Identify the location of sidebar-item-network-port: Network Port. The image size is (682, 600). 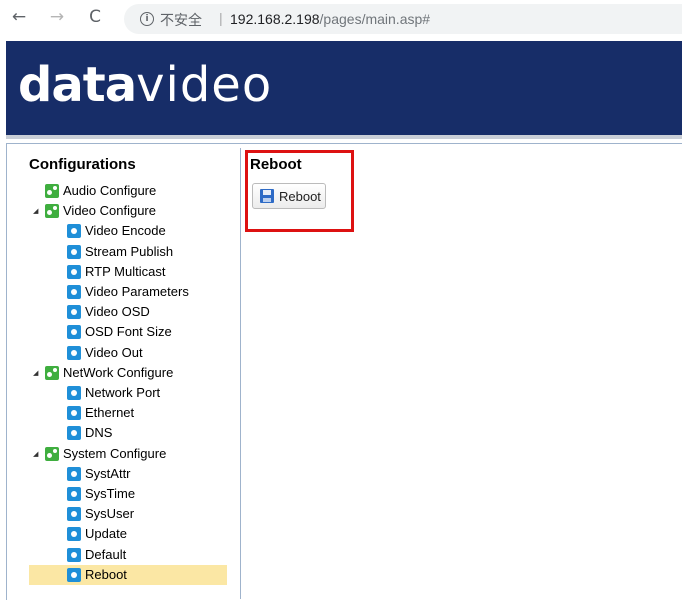
(128, 393).